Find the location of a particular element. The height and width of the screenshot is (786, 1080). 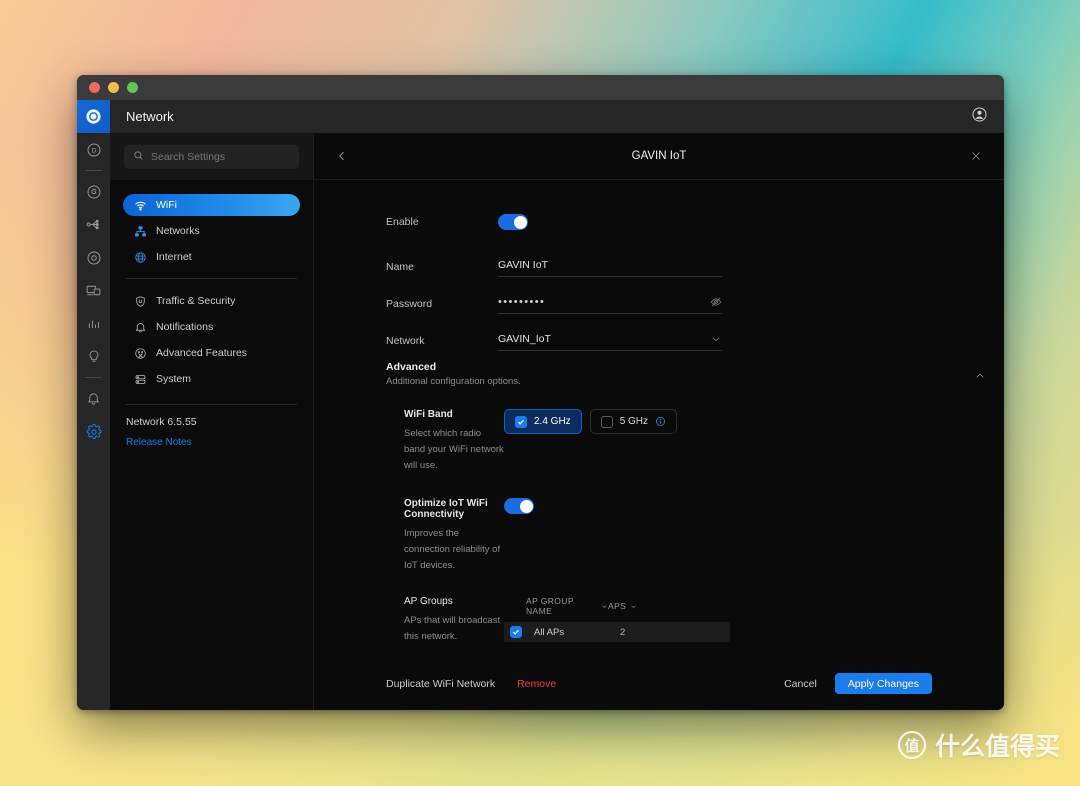

sidebar-item-networks: Networks is located at coordinates (211, 231).